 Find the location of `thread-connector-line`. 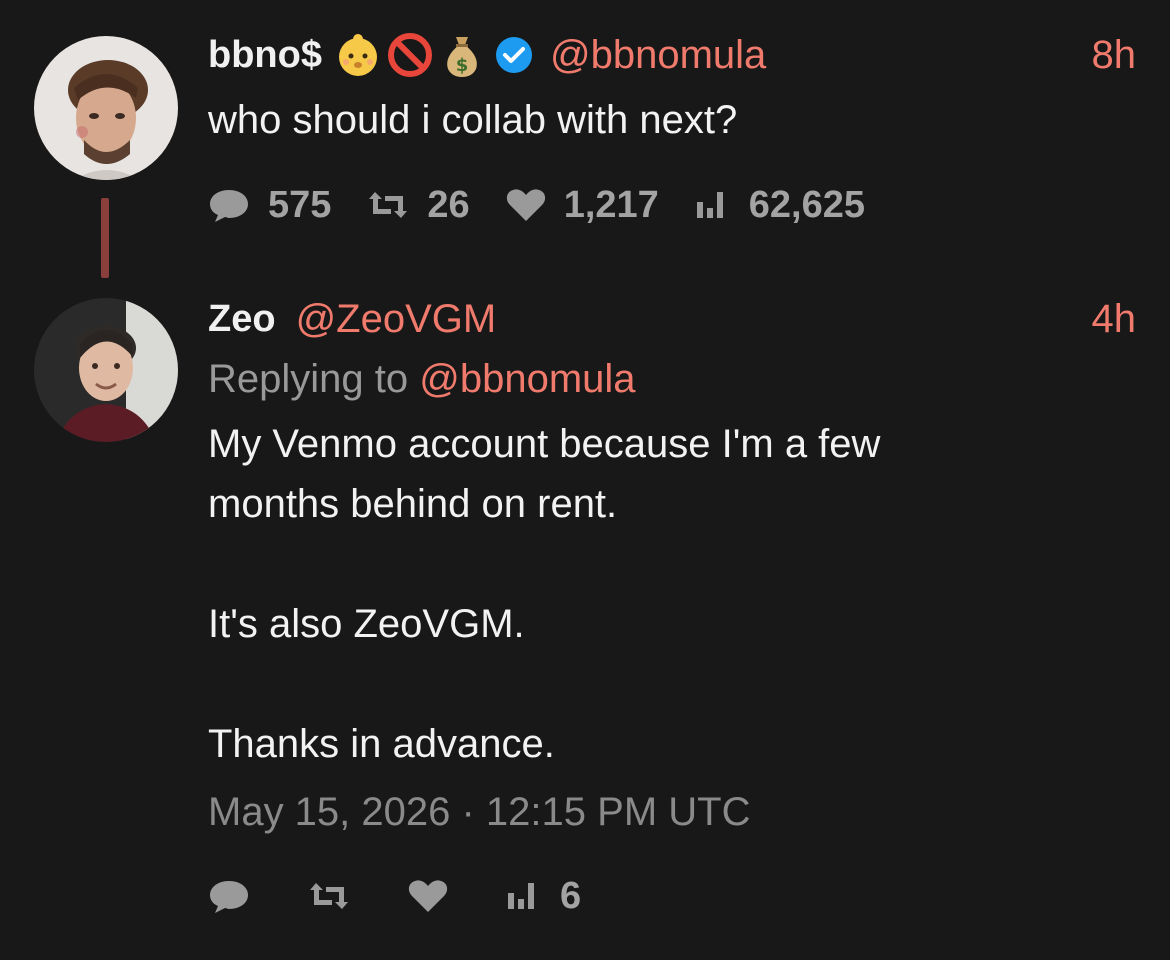

thread-connector-line is located at coordinates (105, 238).